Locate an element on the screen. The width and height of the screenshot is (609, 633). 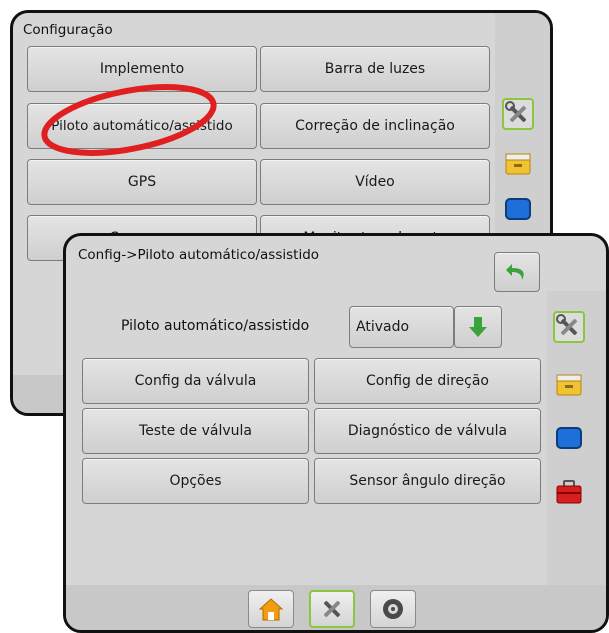
settings-wheel-icon is located at coordinates (393, 609).